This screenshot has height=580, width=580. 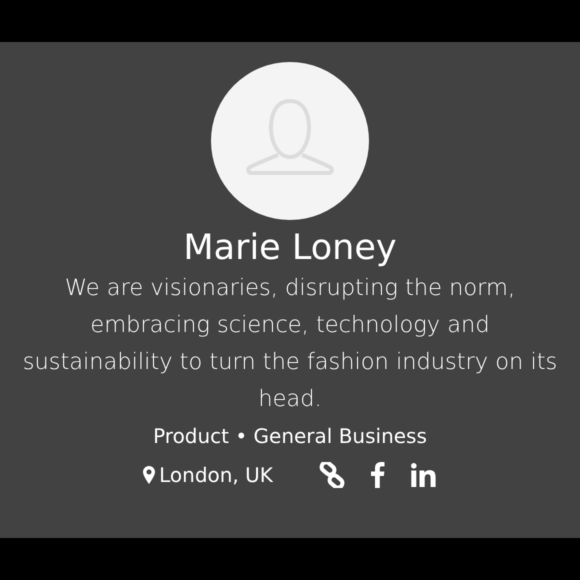 What do you see at coordinates (290, 436) in the screenshot?
I see `profile-tags: Product • General Business` at bounding box center [290, 436].